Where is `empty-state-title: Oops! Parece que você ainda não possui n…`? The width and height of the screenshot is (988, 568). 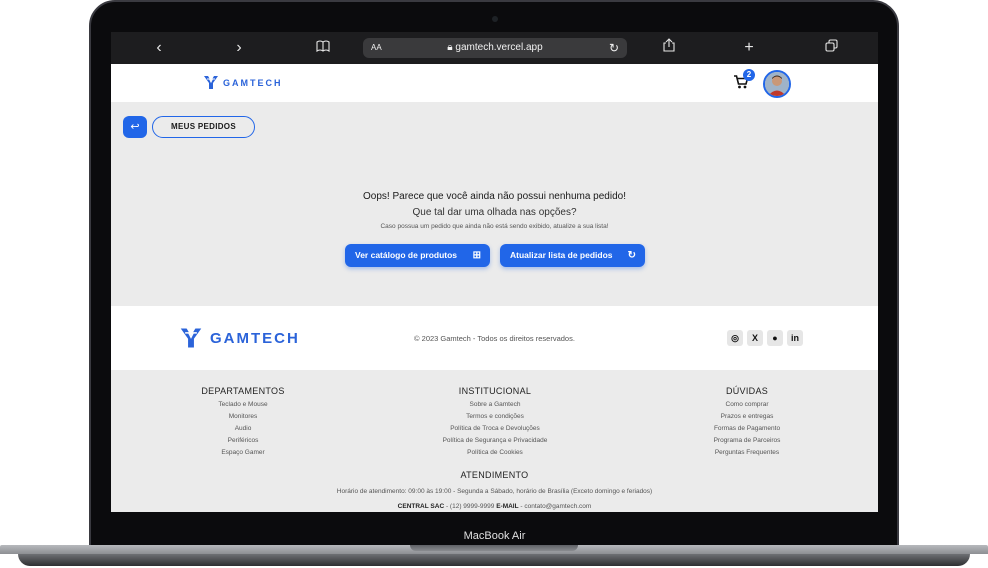
empty-state-title: Oops! Parece que você ainda não possui n… is located at coordinates (494, 196).